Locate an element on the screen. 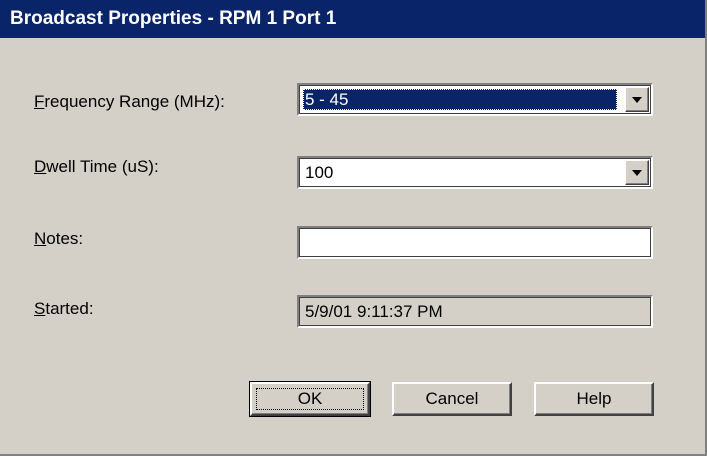  dwell-time-value: 100 is located at coordinates (319, 172).